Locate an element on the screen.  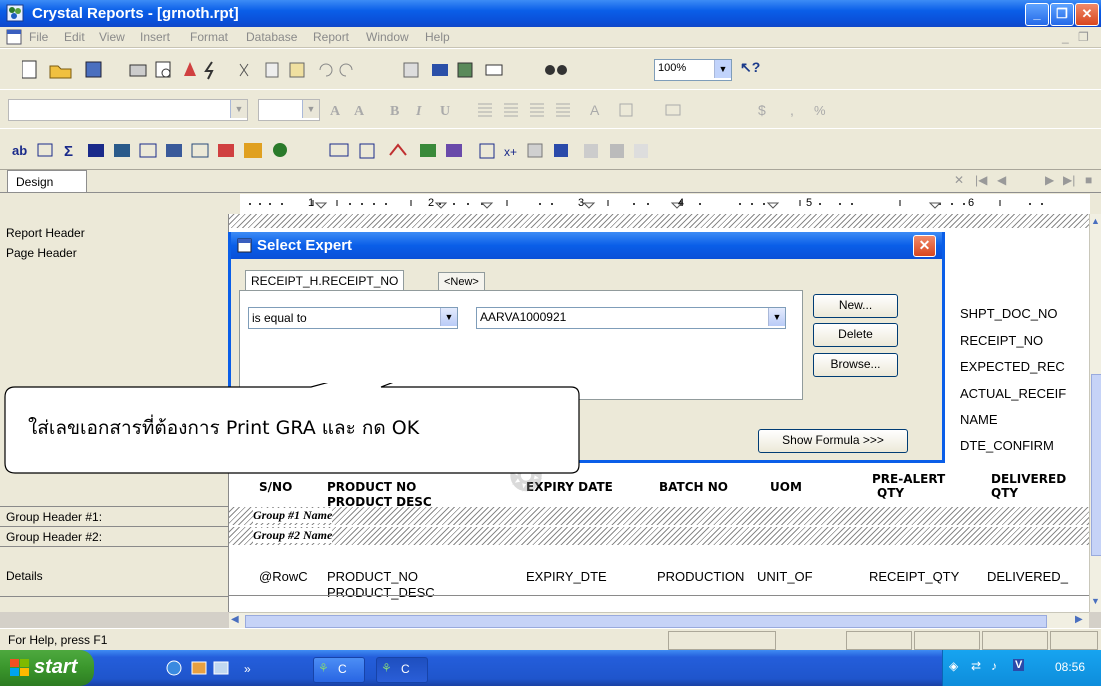
section-divider is located at coordinates (114, 546).